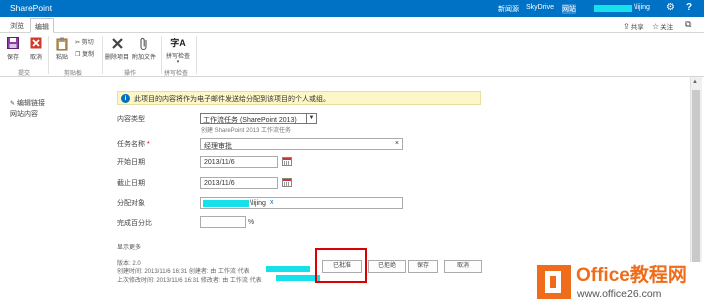  What do you see at coordinates (189, 281) in the screenshot?
I see `modified-info: 上次修改时间: 2013/11/6 16:31 修改者: 由 工作流 代表` at bounding box center [189, 281].